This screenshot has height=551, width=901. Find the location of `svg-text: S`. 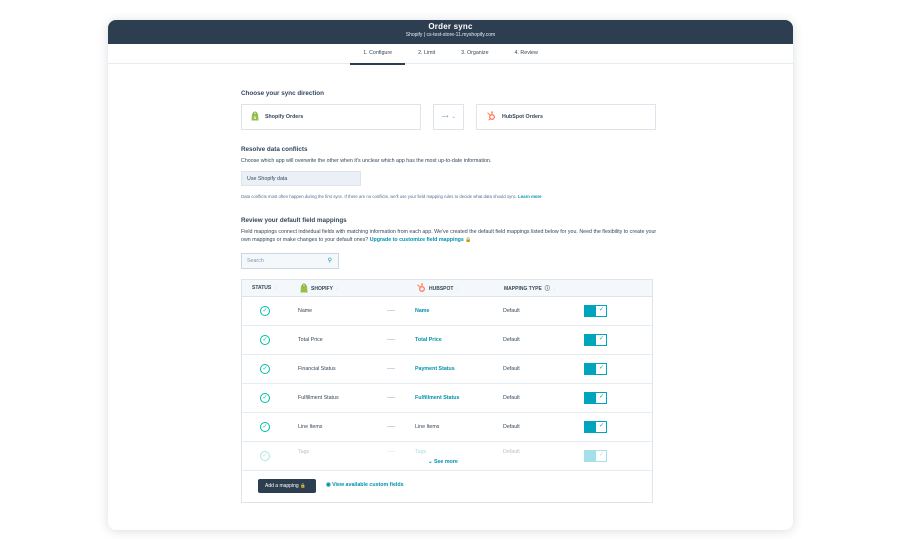

svg-text: S is located at coordinates (255, 117).